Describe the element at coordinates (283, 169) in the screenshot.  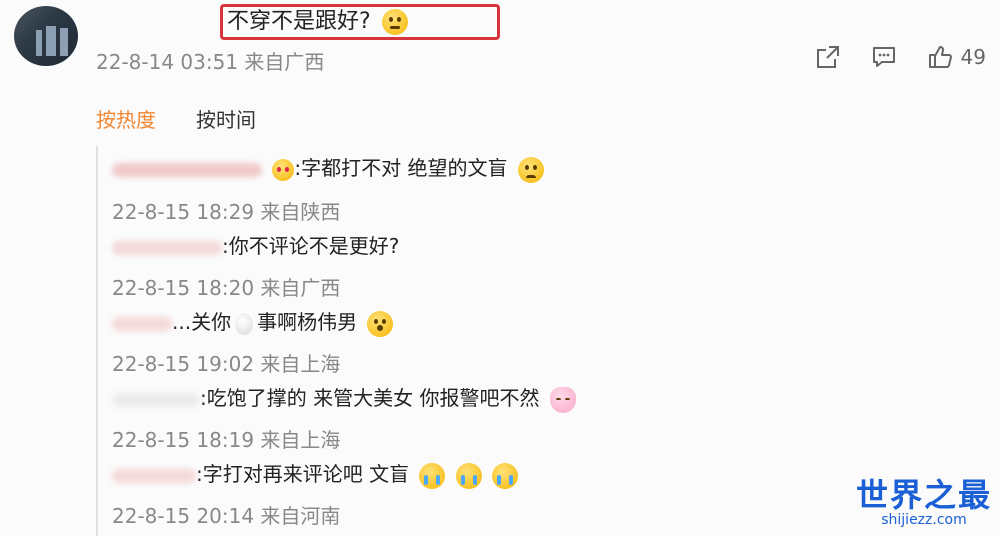
I see `heart-eyes-emoji-icon` at that location.